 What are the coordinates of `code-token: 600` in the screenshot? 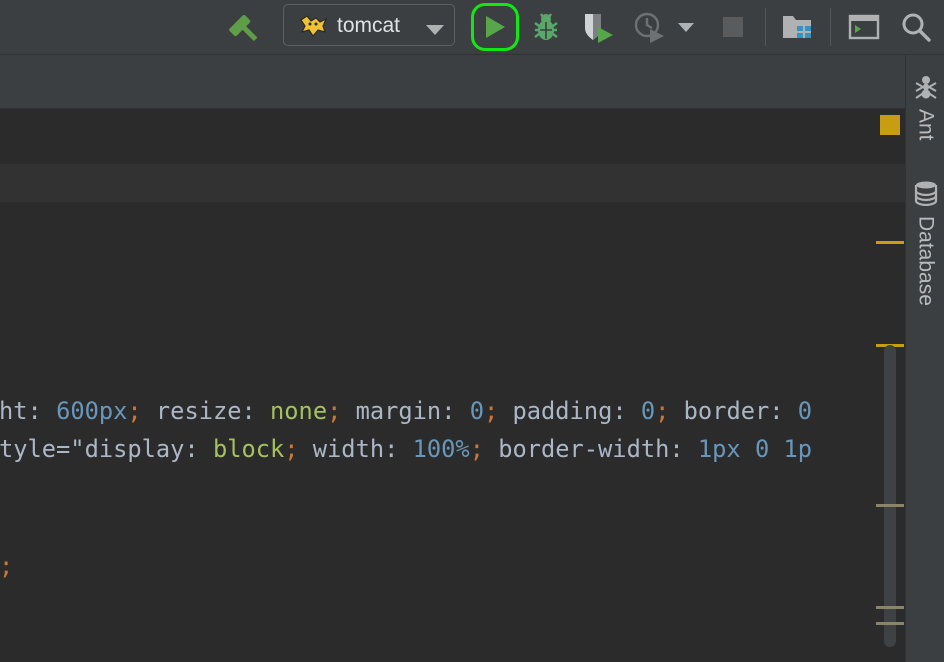 It's located at (77, 411).